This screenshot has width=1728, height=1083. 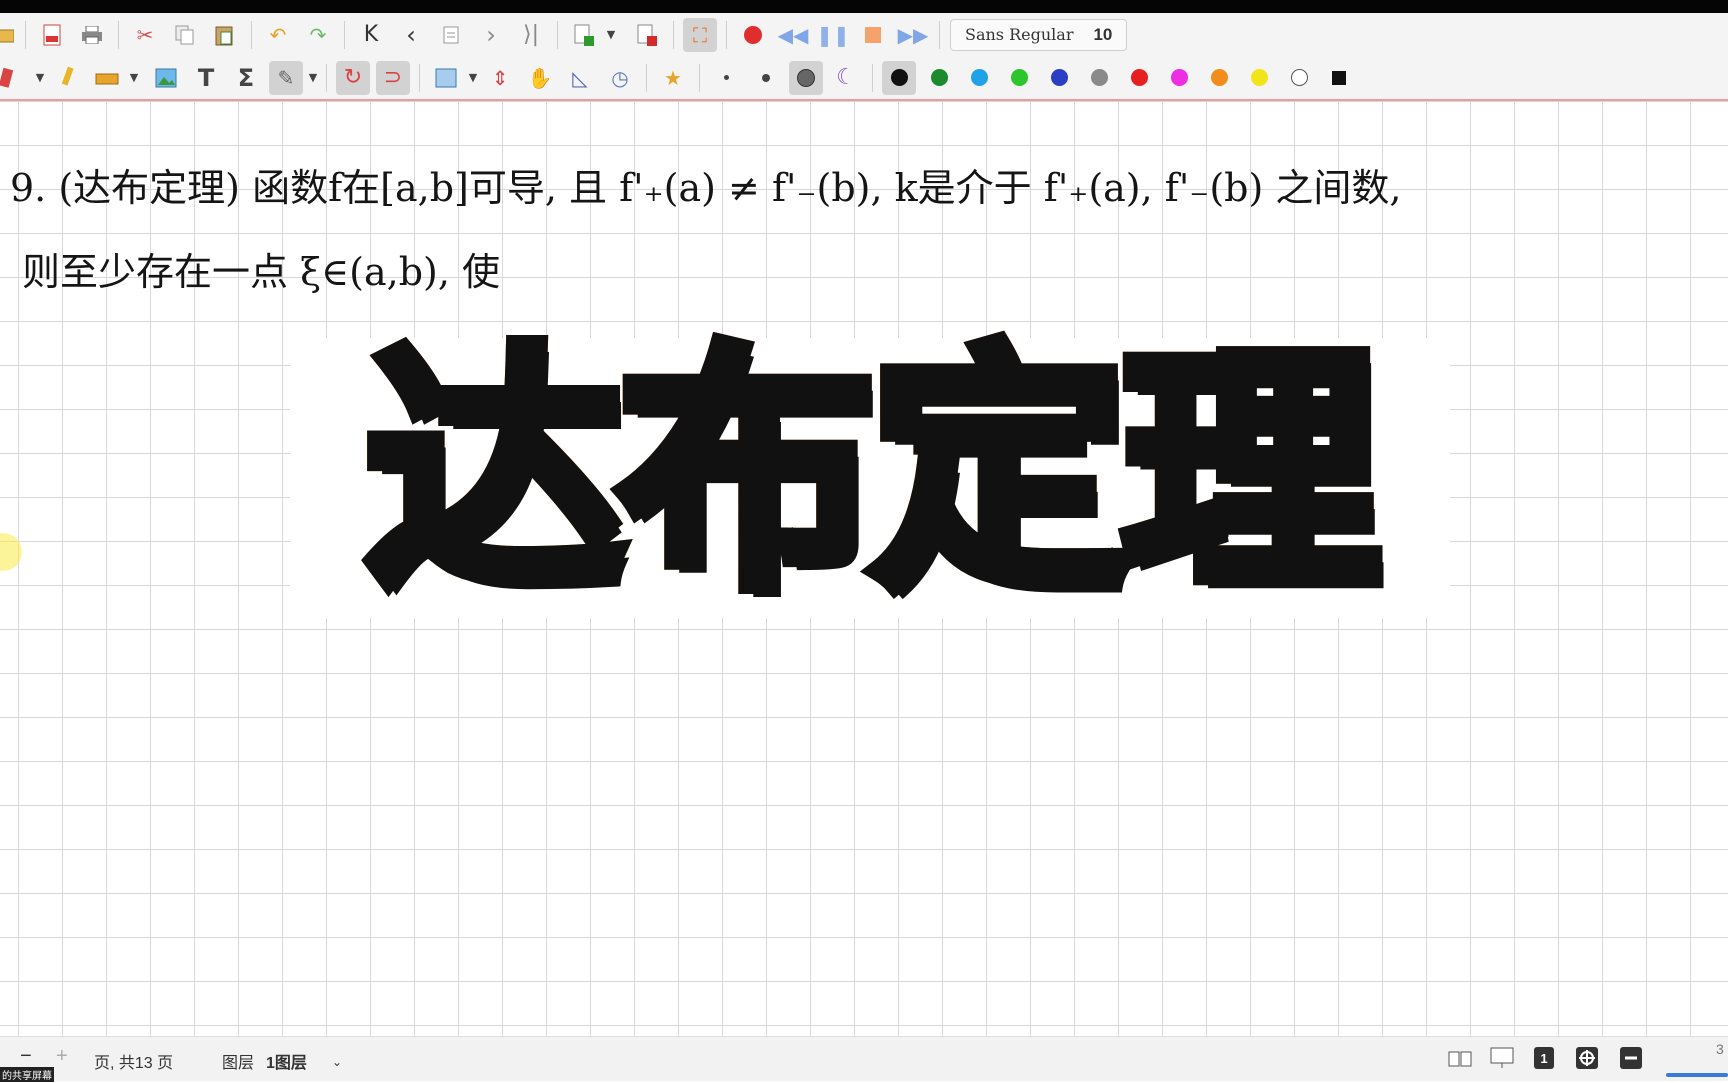 I want to click on stroke-thick-icon, so click(x=806, y=77).